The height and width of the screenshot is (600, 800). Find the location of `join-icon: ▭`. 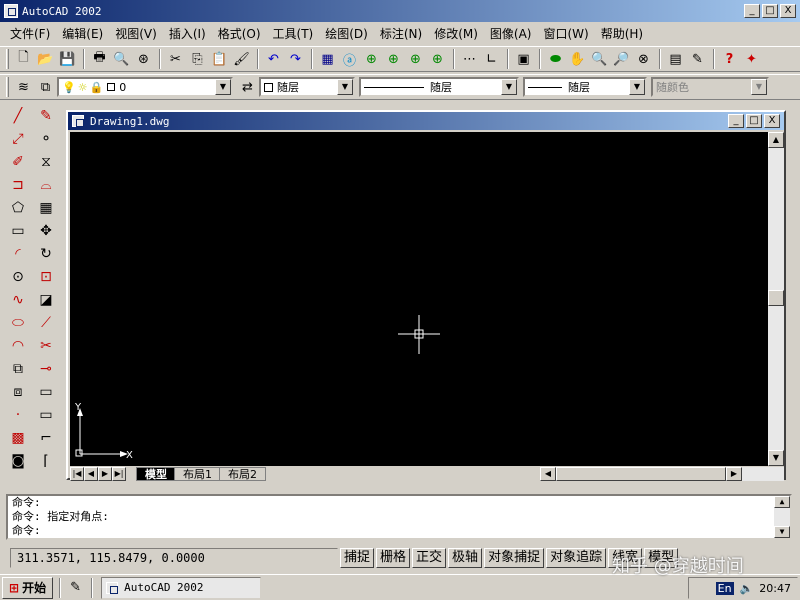

join-icon: ▭ is located at coordinates (46, 414).